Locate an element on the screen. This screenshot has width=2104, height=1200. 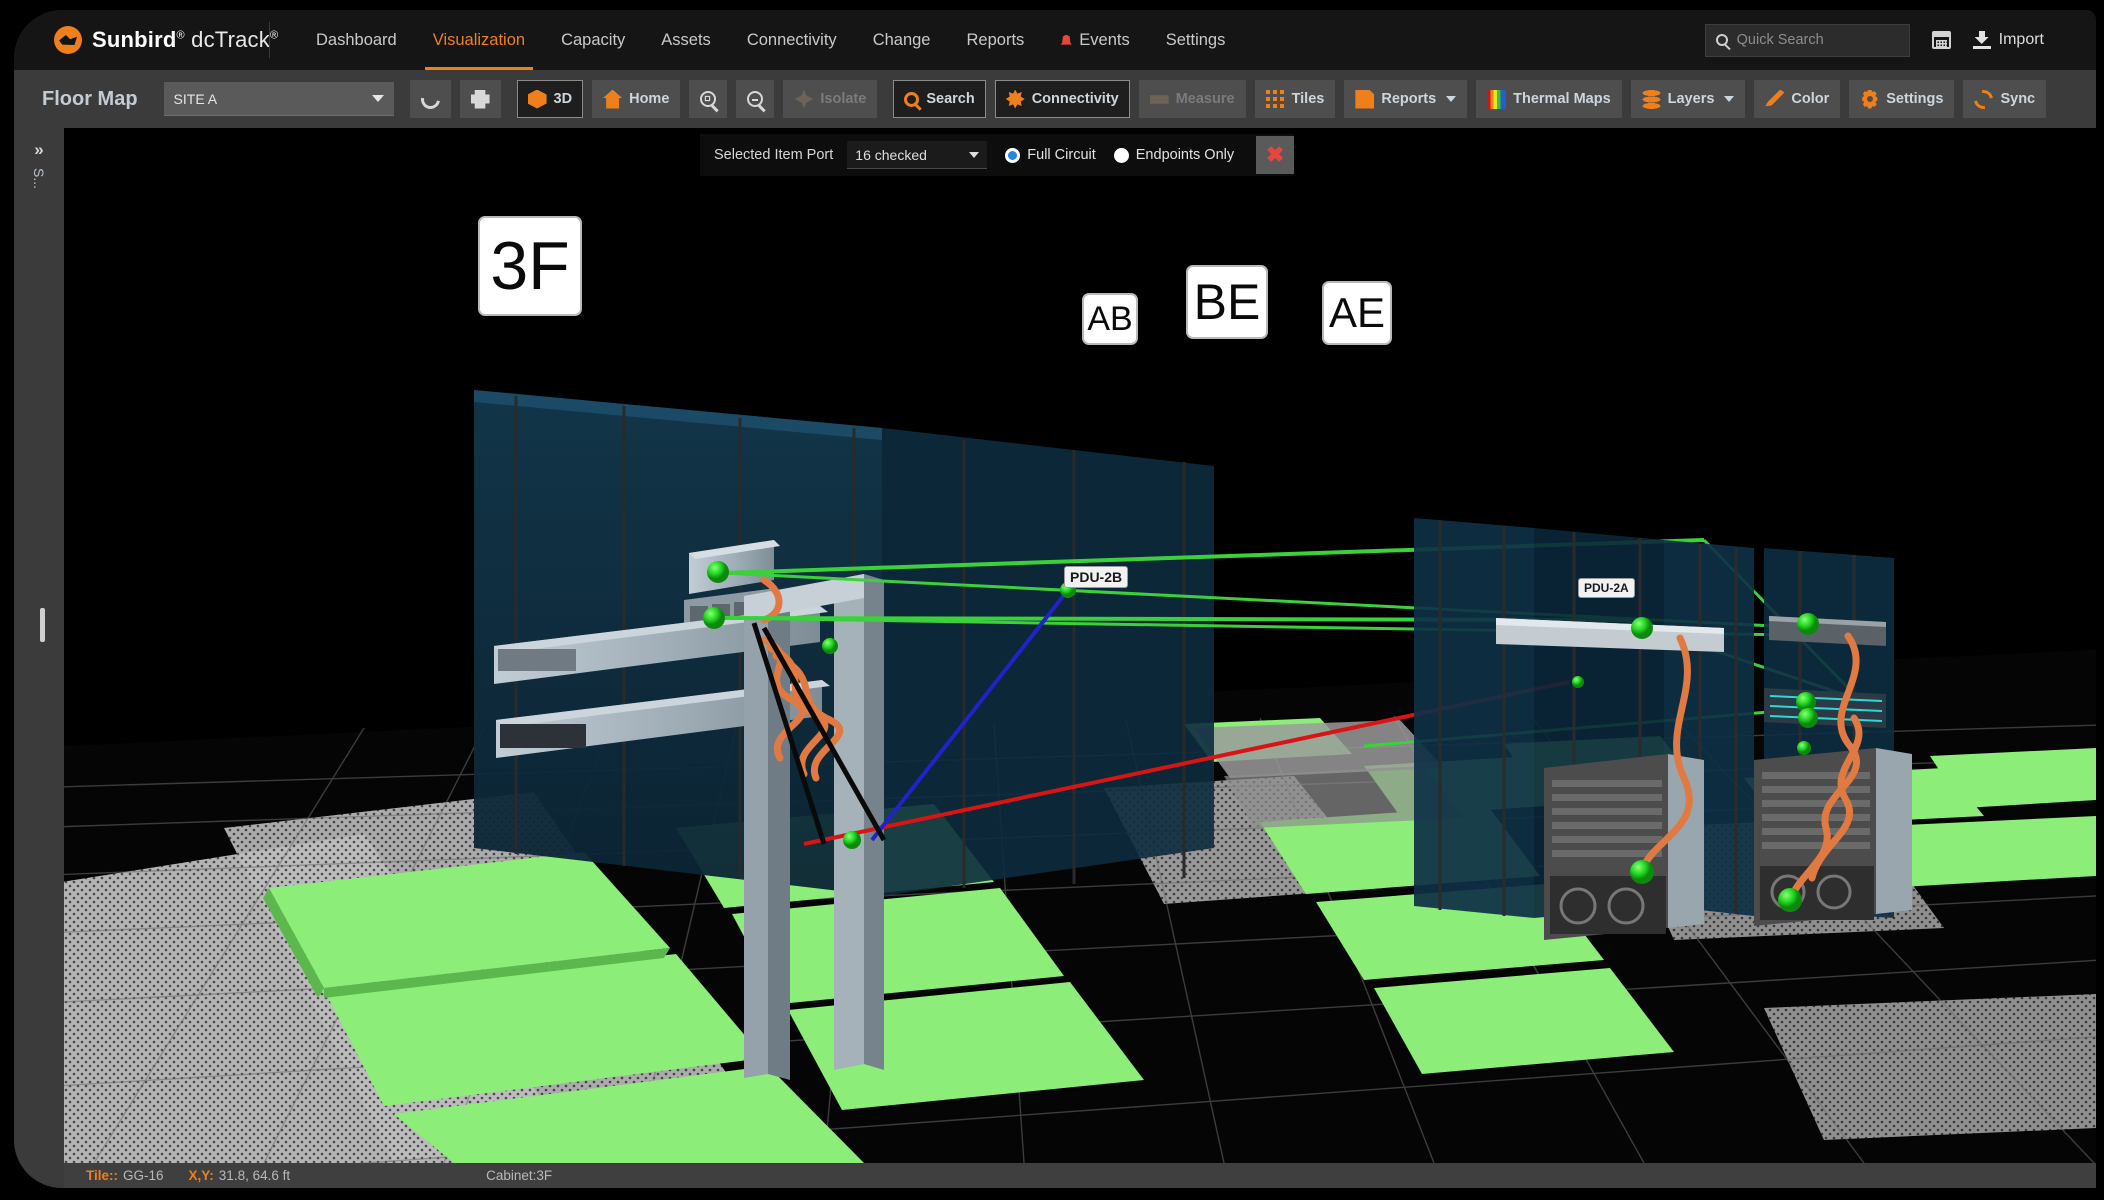
bell-icon is located at coordinates (1066, 39).